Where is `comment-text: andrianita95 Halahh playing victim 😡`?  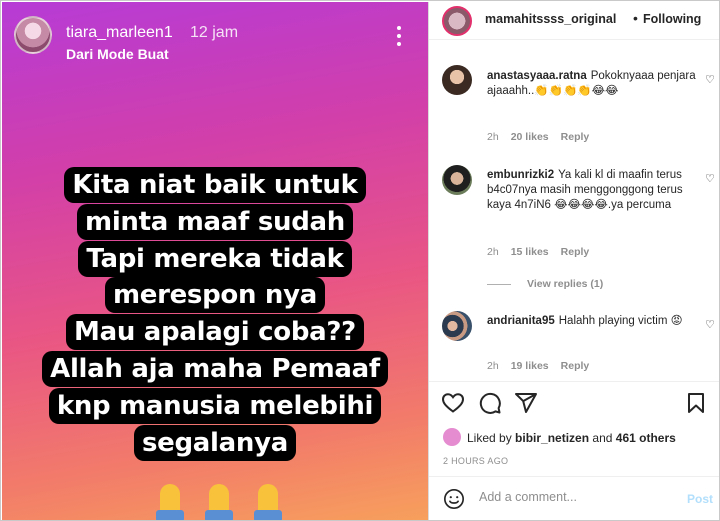
comment-text: andrianita95 Halahh playing victim 😡 is located at coordinates (592, 321).